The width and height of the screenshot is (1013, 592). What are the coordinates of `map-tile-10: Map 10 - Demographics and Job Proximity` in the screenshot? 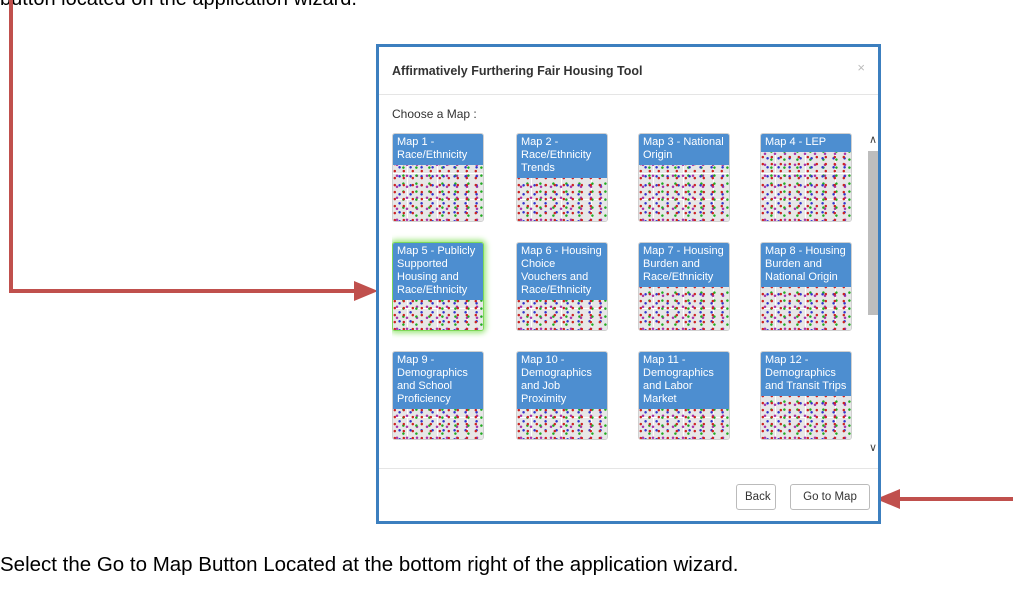 It's located at (562, 395).